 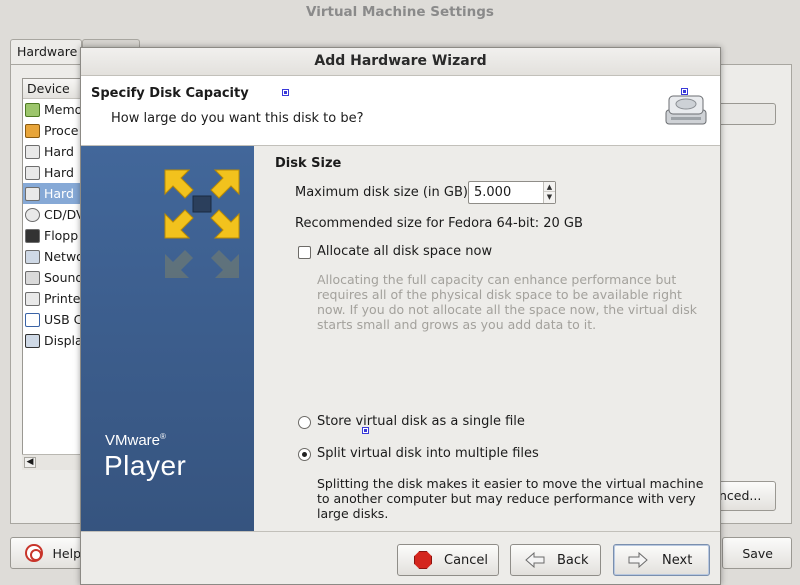 I want to click on help-button: Help, so click(x=46, y=553).